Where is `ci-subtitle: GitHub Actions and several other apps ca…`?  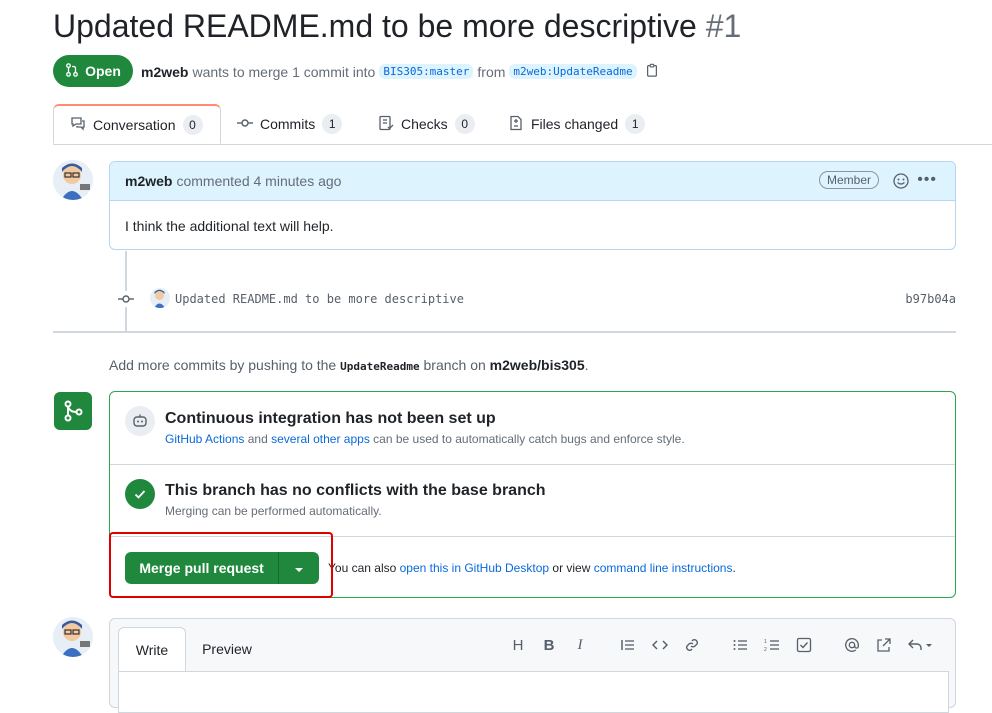 ci-subtitle: GitHub Actions and several other apps ca… is located at coordinates (425, 439).